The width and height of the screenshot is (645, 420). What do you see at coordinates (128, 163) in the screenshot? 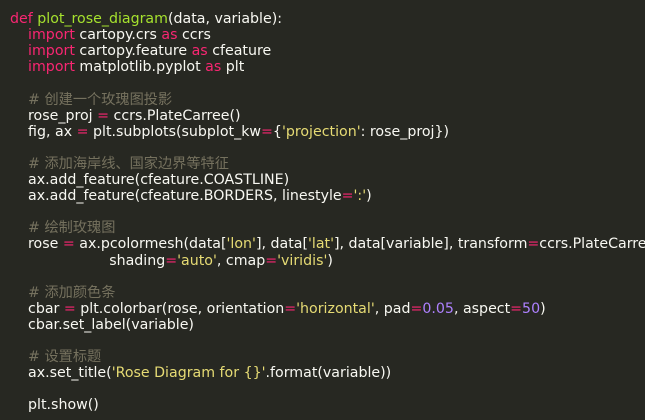
I see `comment-token: # 添加海岸线、国家边界等特征` at bounding box center [128, 163].